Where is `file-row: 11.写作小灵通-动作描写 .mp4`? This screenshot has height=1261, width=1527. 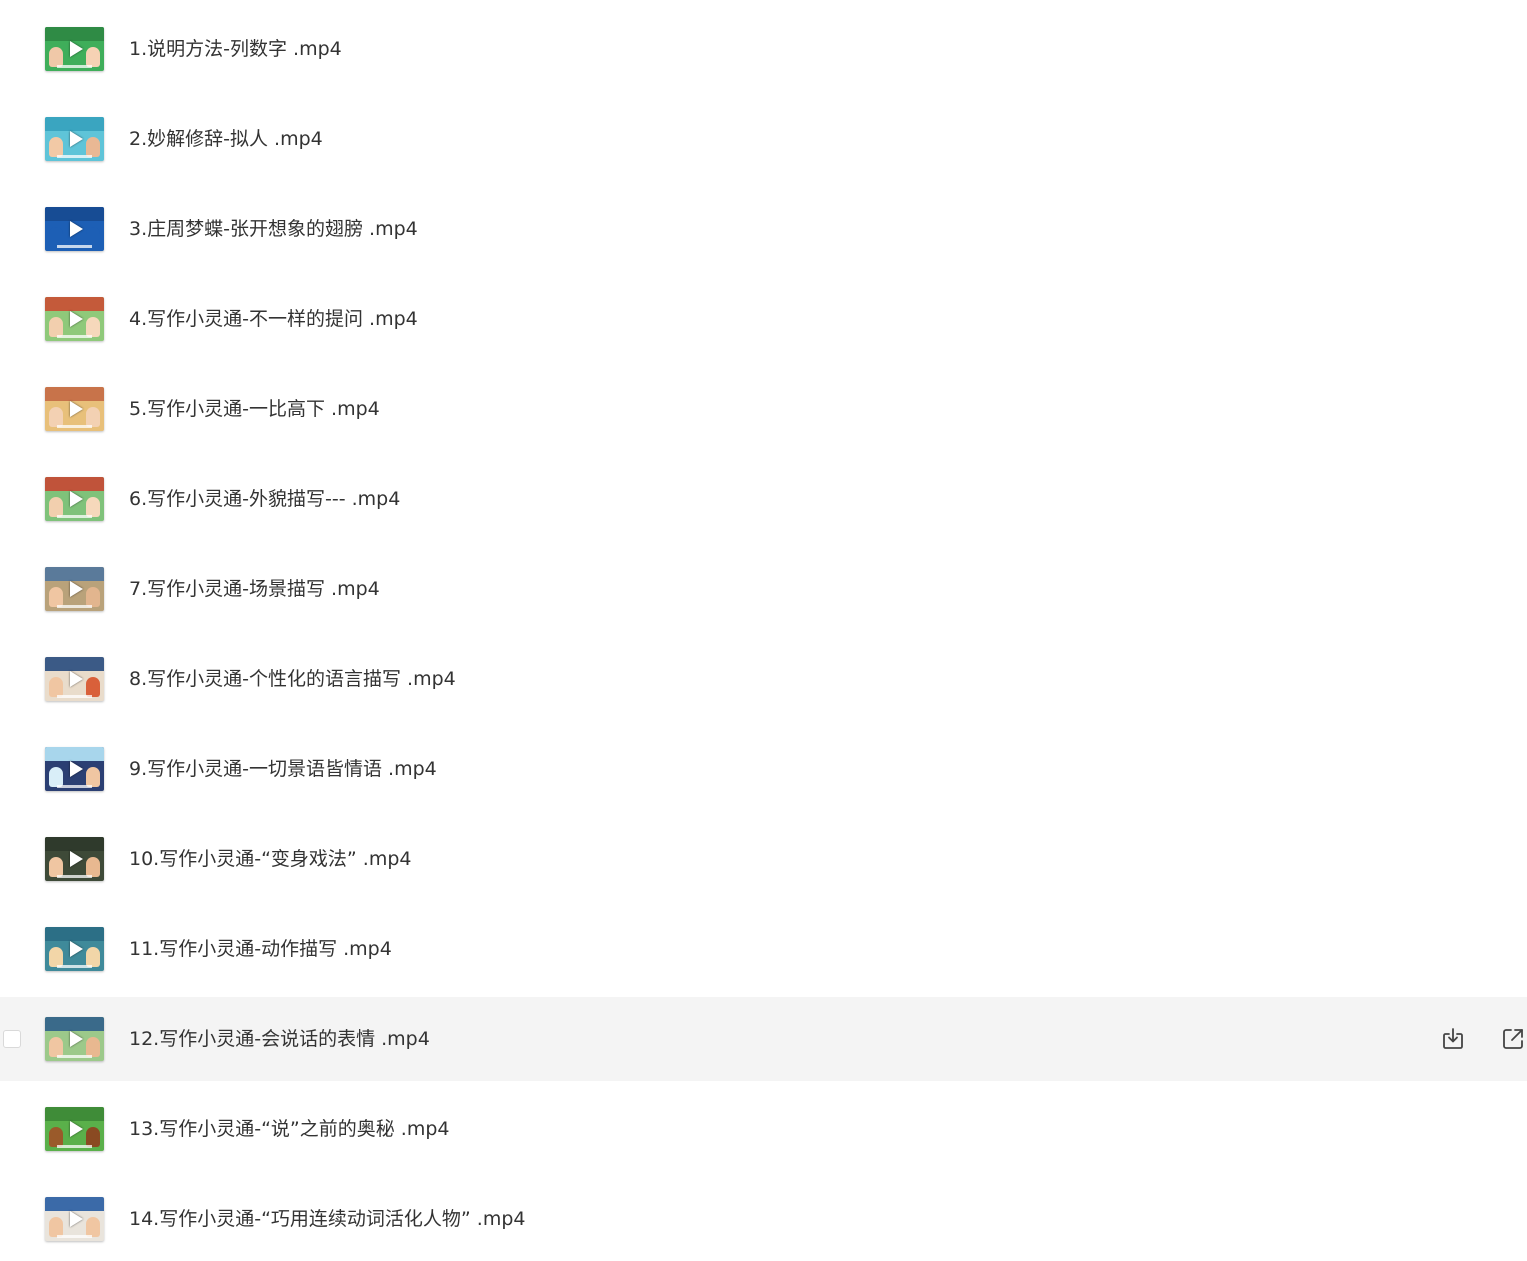
file-row: 11.写作小灵通-动作描写 .mp4 is located at coordinates (763, 949).